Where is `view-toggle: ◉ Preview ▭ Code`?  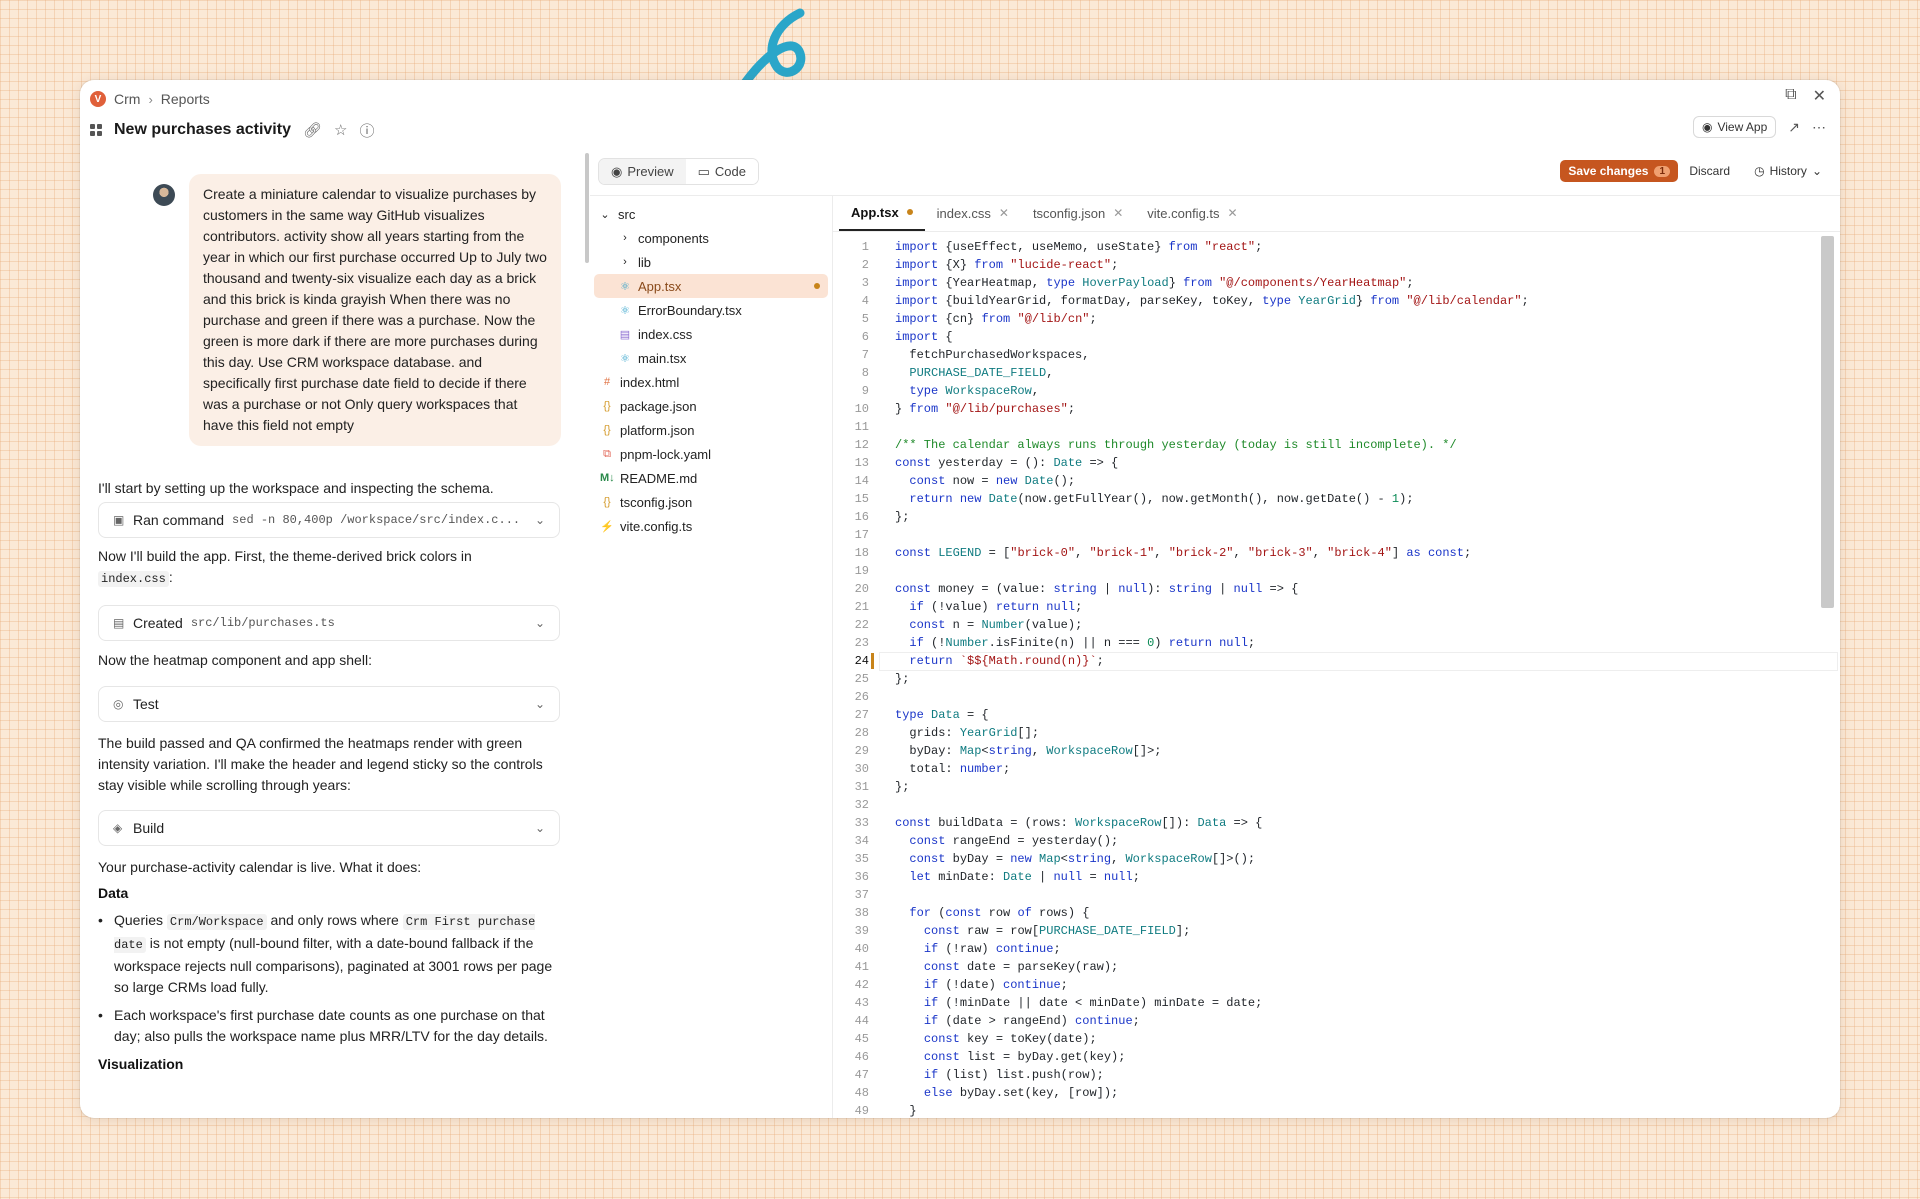
view-toggle: ◉ Preview ▭ Code is located at coordinates (678, 171).